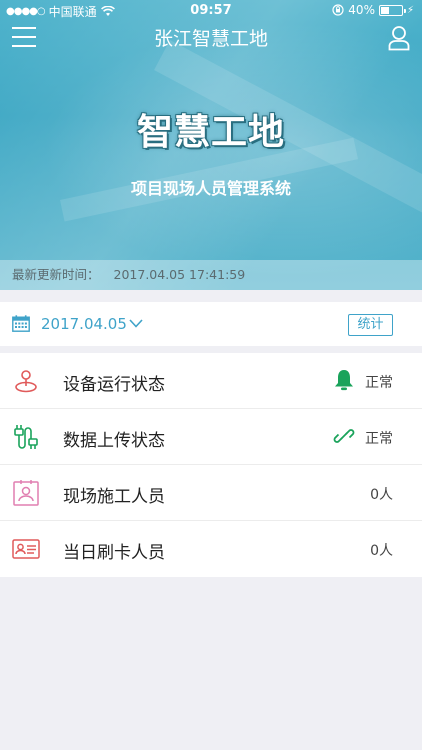 The height and width of the screenshot is (750, 422). I want to click on selected-date: 2017.04.05, so click(84, 324).